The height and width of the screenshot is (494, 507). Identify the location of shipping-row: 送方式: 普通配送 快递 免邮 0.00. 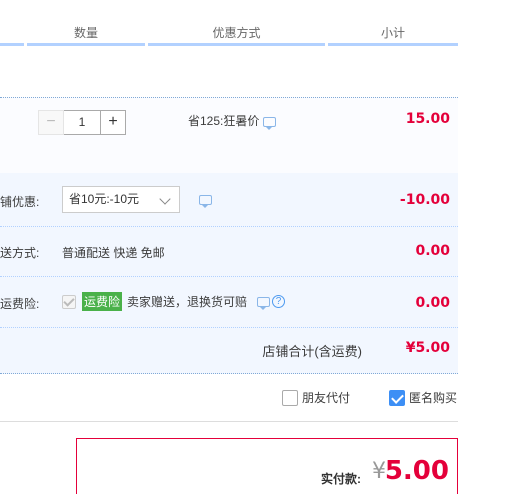
(229, 252).